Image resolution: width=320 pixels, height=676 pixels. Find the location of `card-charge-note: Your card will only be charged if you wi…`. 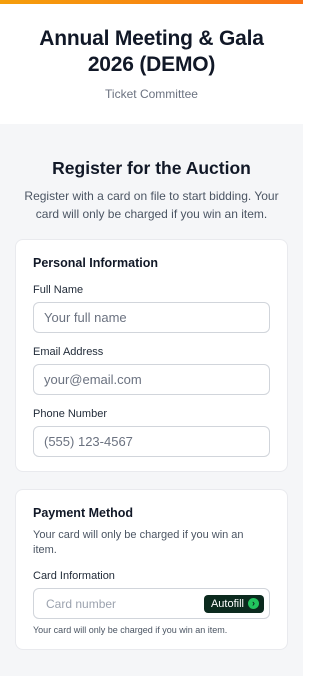

card-charge-note: Your card will only be charged if you wi… is located at coordinates (130, 630).